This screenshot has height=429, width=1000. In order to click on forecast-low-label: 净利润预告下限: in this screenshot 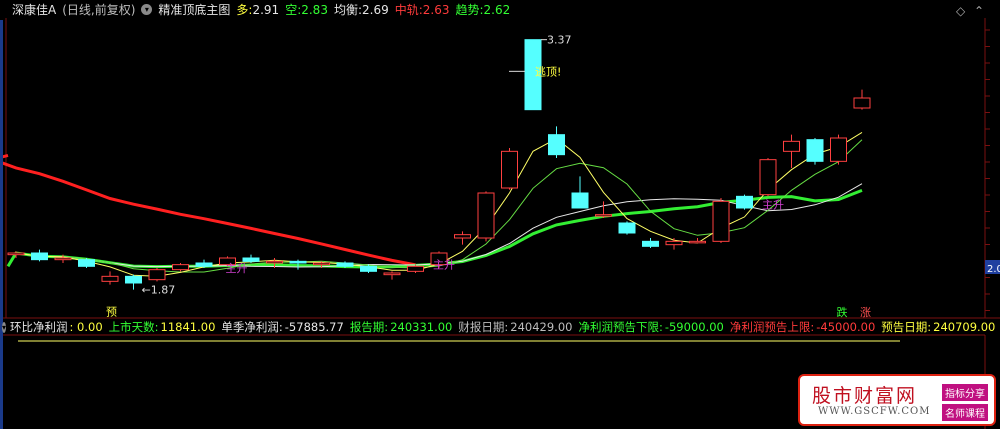, I will do `click(620, 327)`.